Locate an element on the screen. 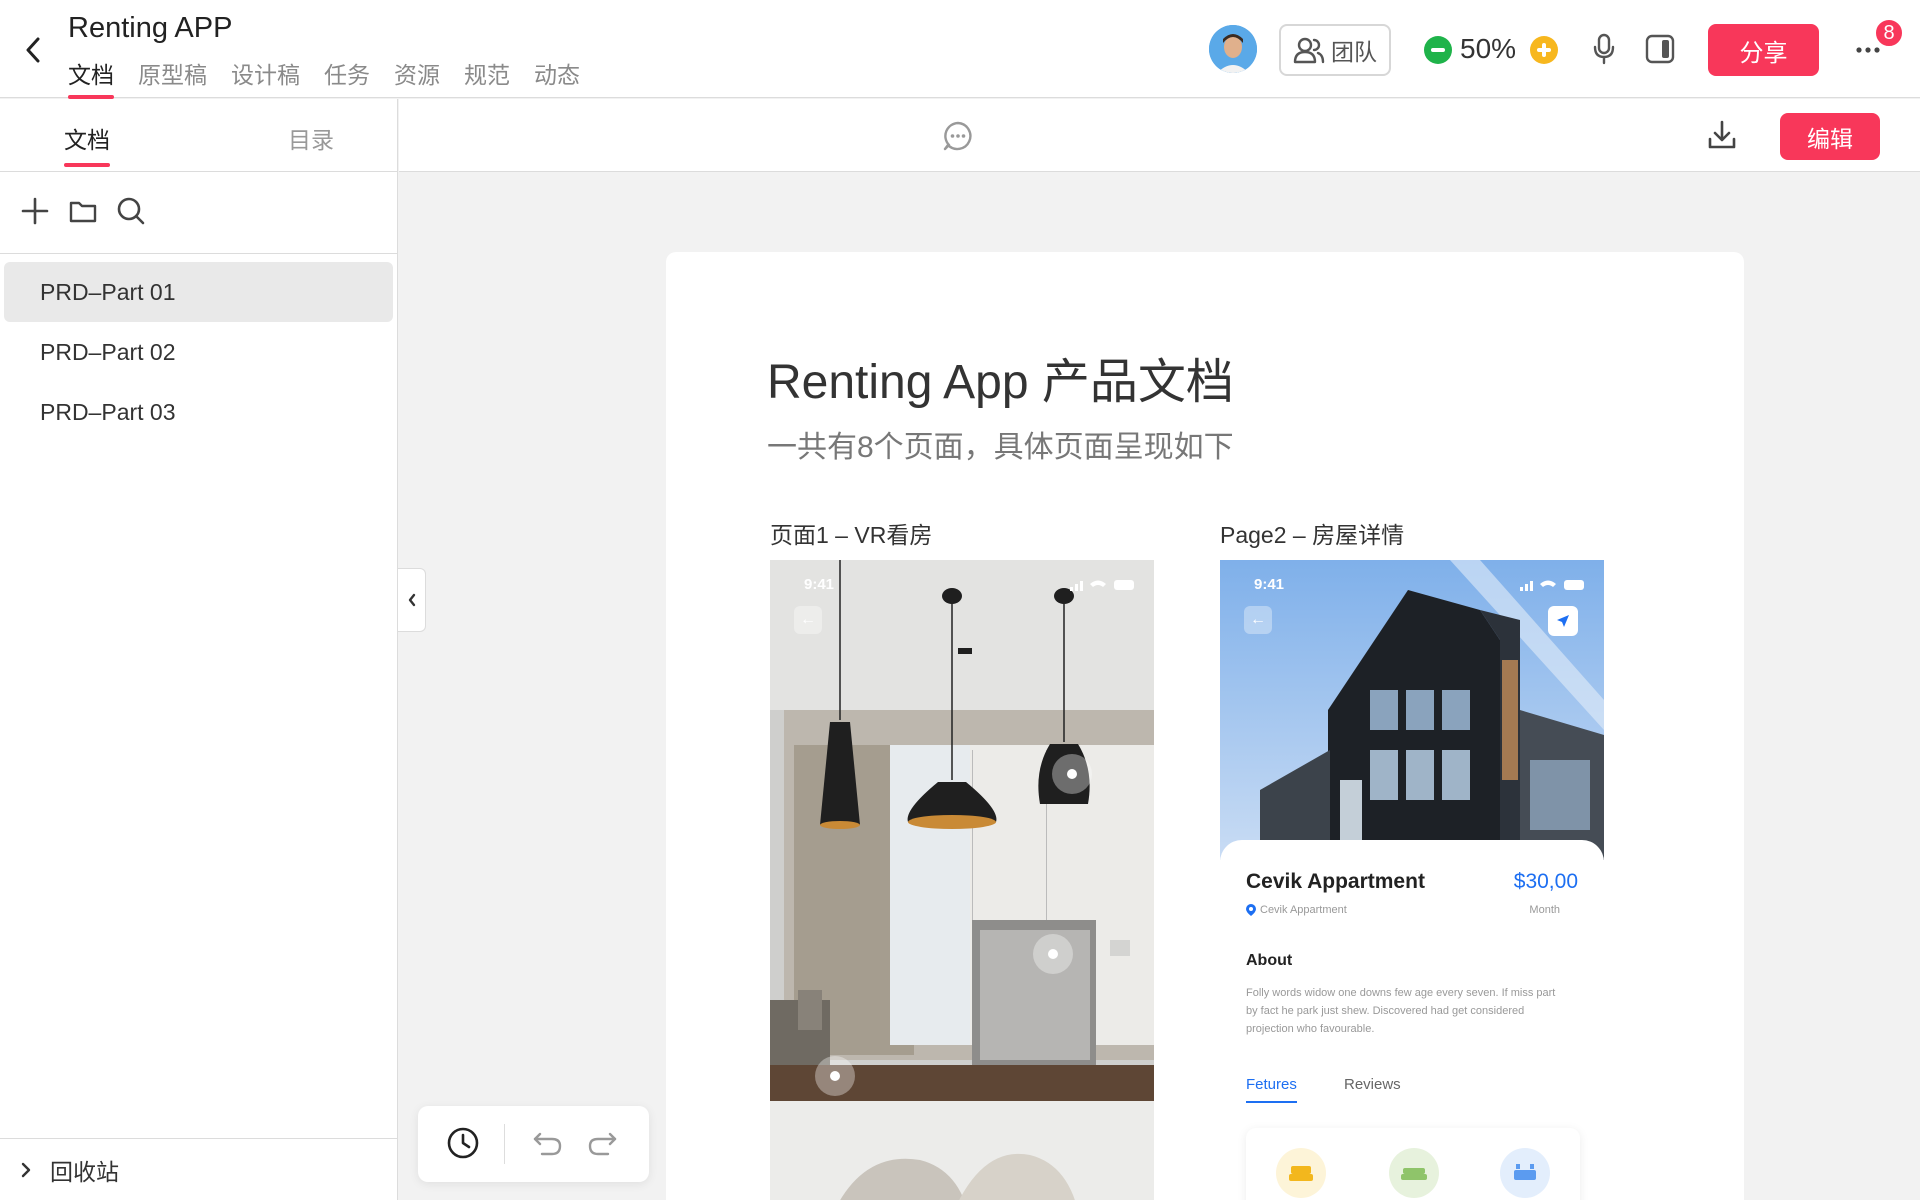  plus-icon is located at coordinates (35, 211).